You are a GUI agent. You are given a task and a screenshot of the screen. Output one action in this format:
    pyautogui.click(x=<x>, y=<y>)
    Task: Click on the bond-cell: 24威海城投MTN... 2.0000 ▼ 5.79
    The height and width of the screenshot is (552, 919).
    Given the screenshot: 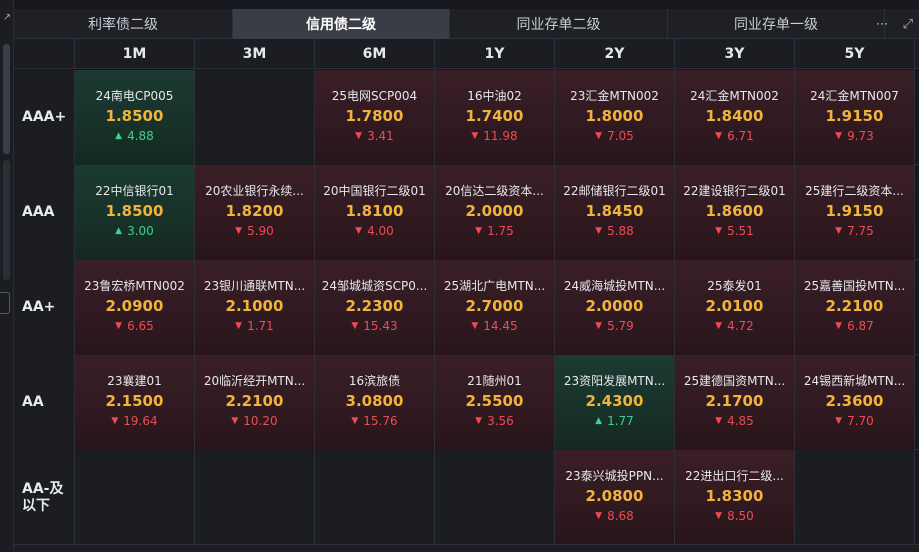 What is the action you would take?
    pyautogui.click(x=615, y=307)
    